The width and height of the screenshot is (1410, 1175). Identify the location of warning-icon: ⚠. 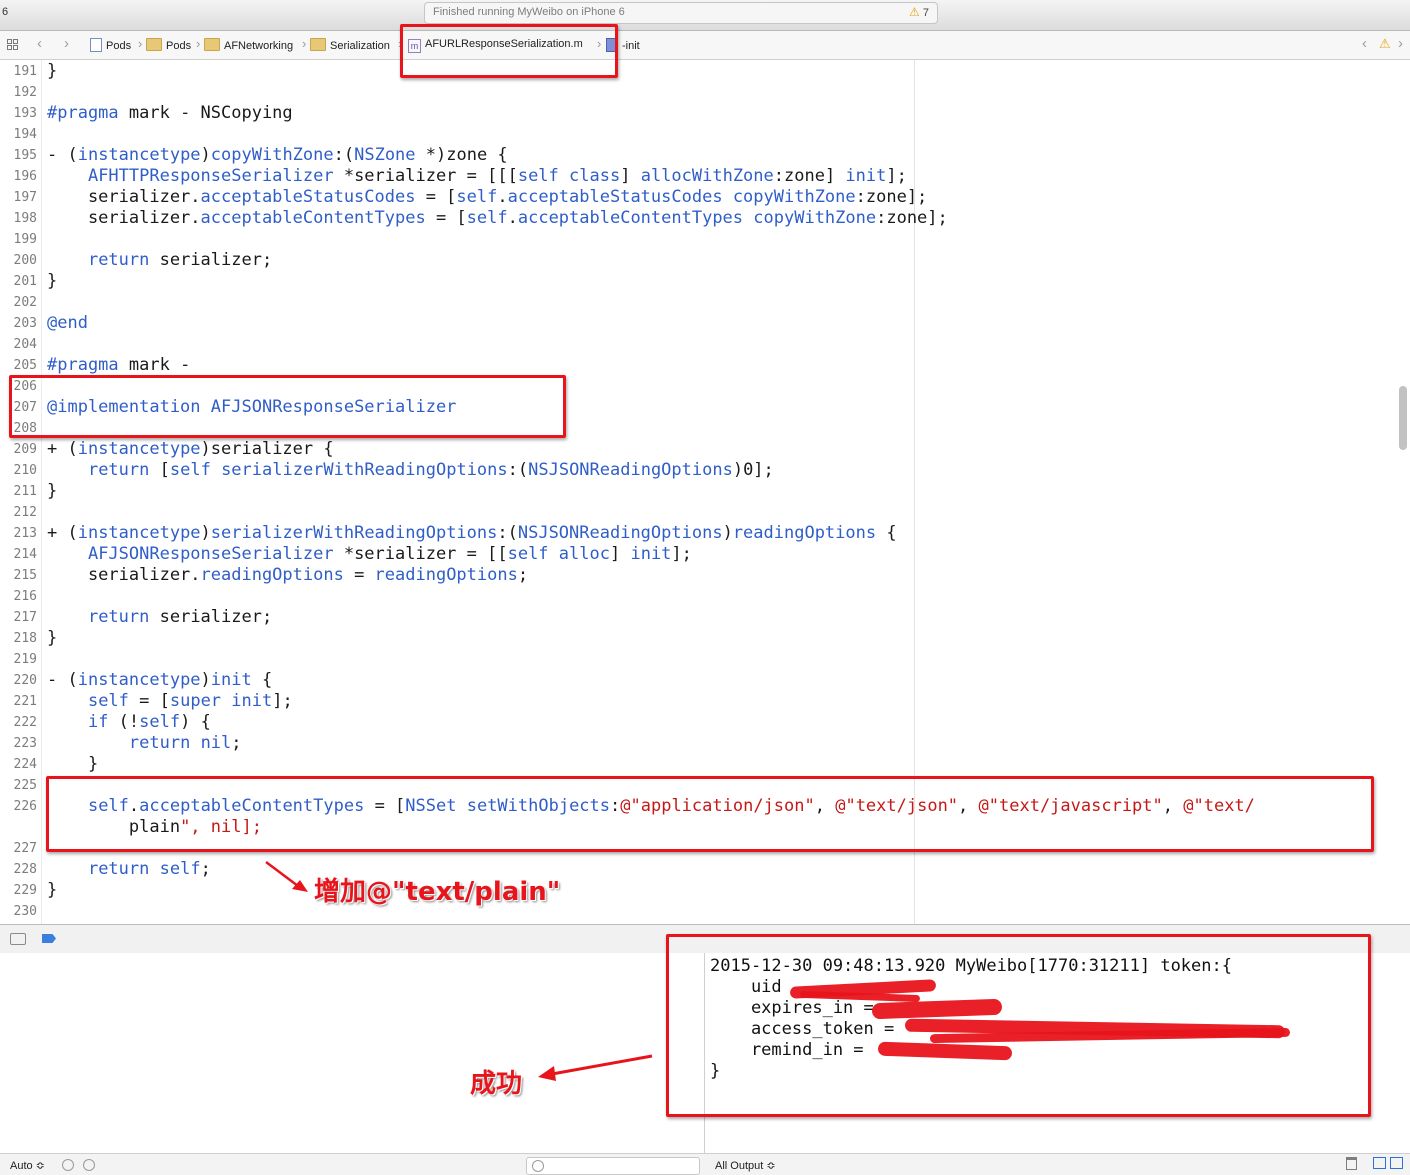
(1385, 44).